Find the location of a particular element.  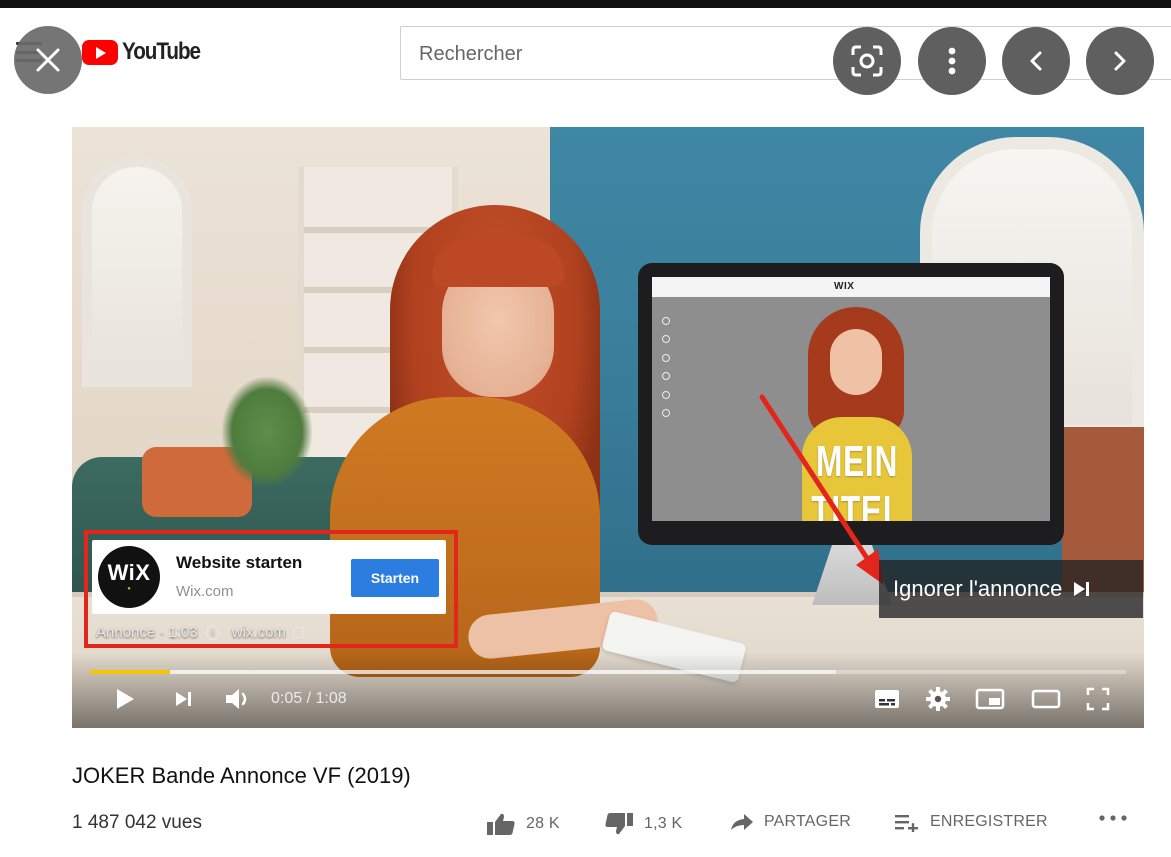

share-label: PARTAGER is located at coordinates (807, 821).